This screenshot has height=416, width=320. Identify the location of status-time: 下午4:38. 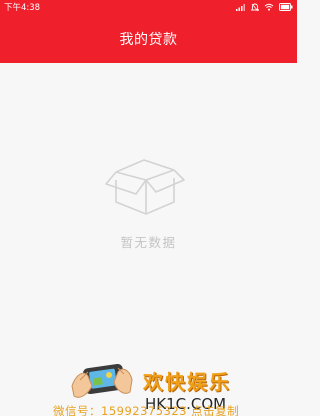
(22, 8).